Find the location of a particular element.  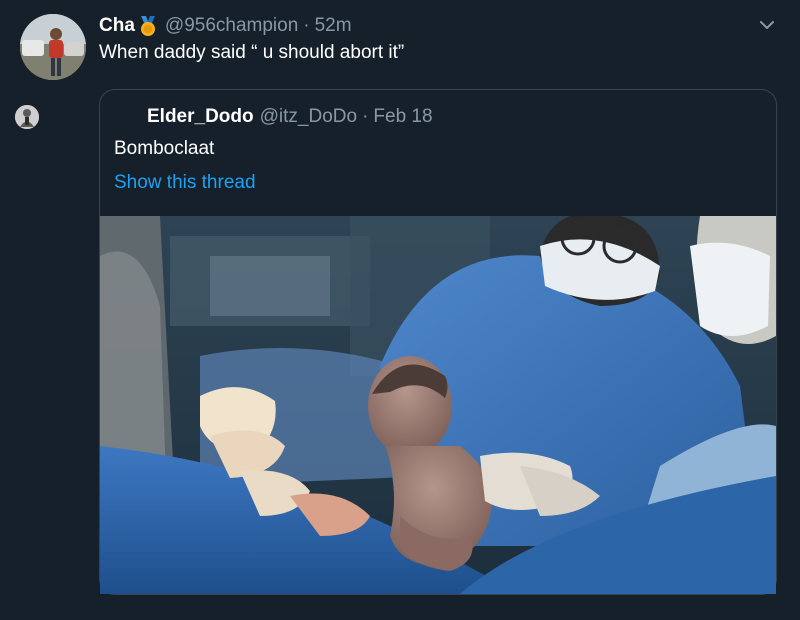

show-thread-link: Show this thread is located at coordinates (185, 183).